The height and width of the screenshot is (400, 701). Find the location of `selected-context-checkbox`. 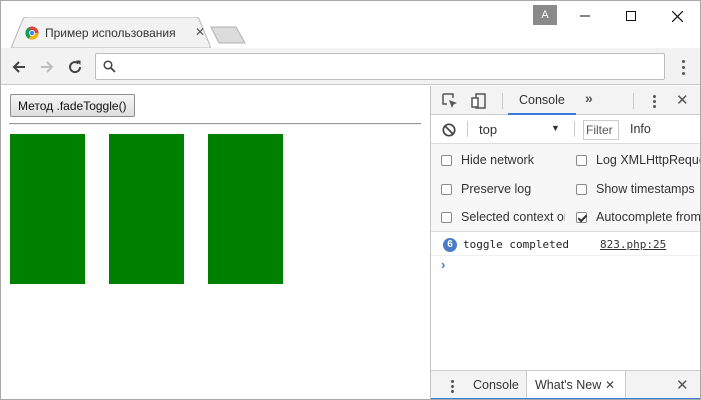

selected-context-checkbox is located at coordinates (446, 217).